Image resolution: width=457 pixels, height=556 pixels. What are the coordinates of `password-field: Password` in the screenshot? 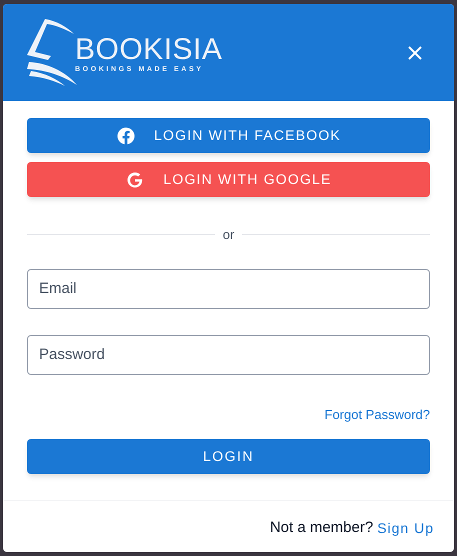 It's located at (228, 354).